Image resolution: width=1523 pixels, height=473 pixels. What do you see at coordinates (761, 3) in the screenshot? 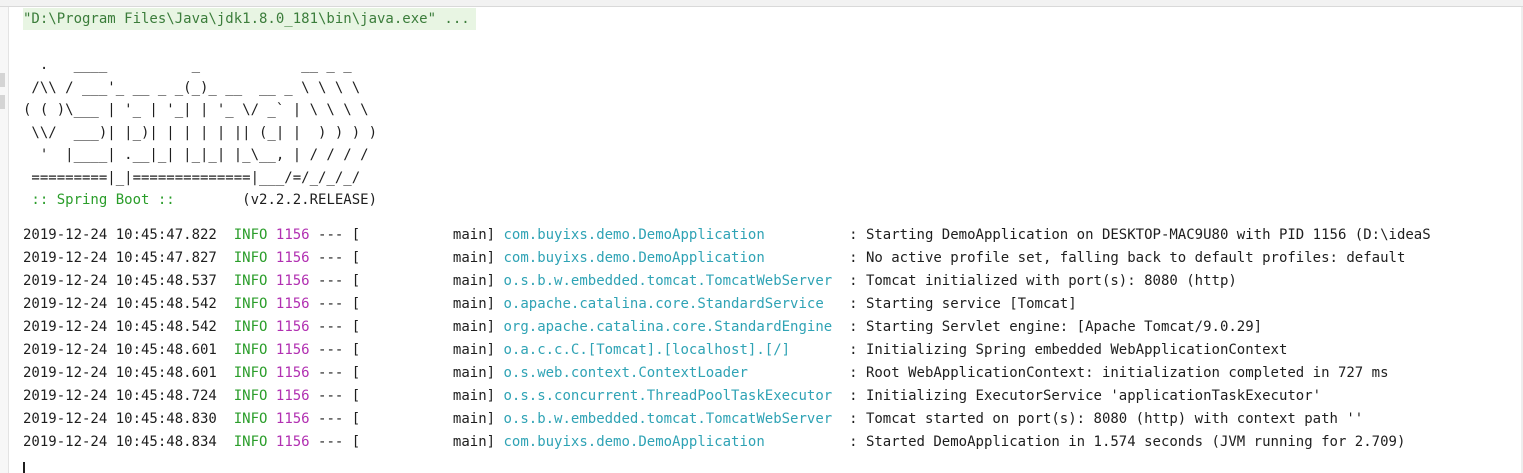
I see `panel-top-border` at bounding box center [761, 3].